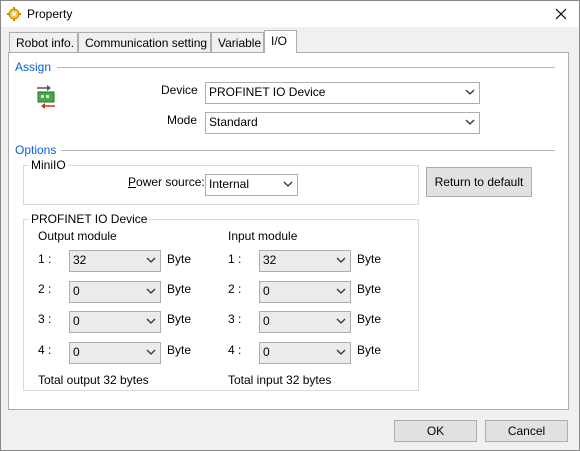 The image size is (580, 451). Describe the element at coordinates (115, 322) in the screenshot. I see `output-module-3-select: 0` at that location.